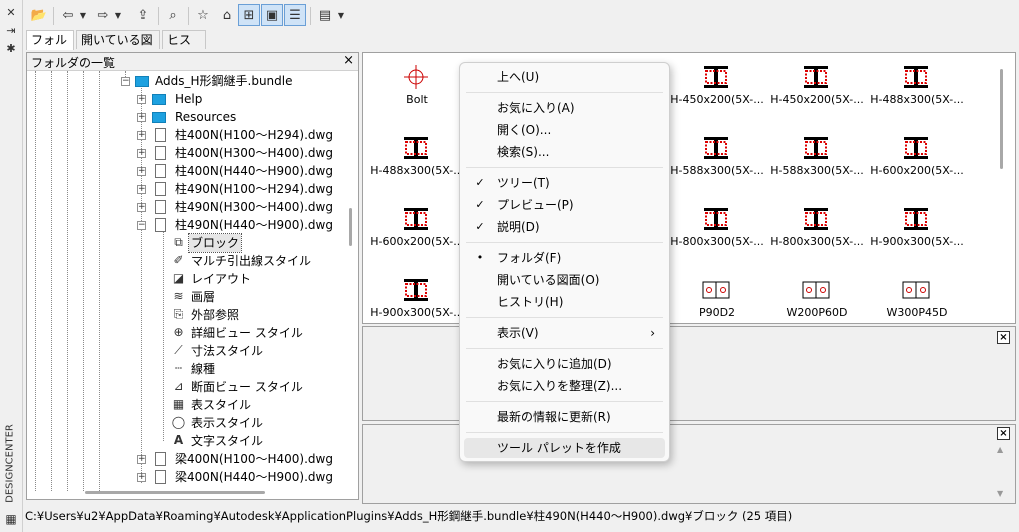 The width and height of the screenshot is (1019, 532). Describe the element at coordinates (175, 492) in the screenshot. I see `tree-horizontal-scrollbar` at that location.